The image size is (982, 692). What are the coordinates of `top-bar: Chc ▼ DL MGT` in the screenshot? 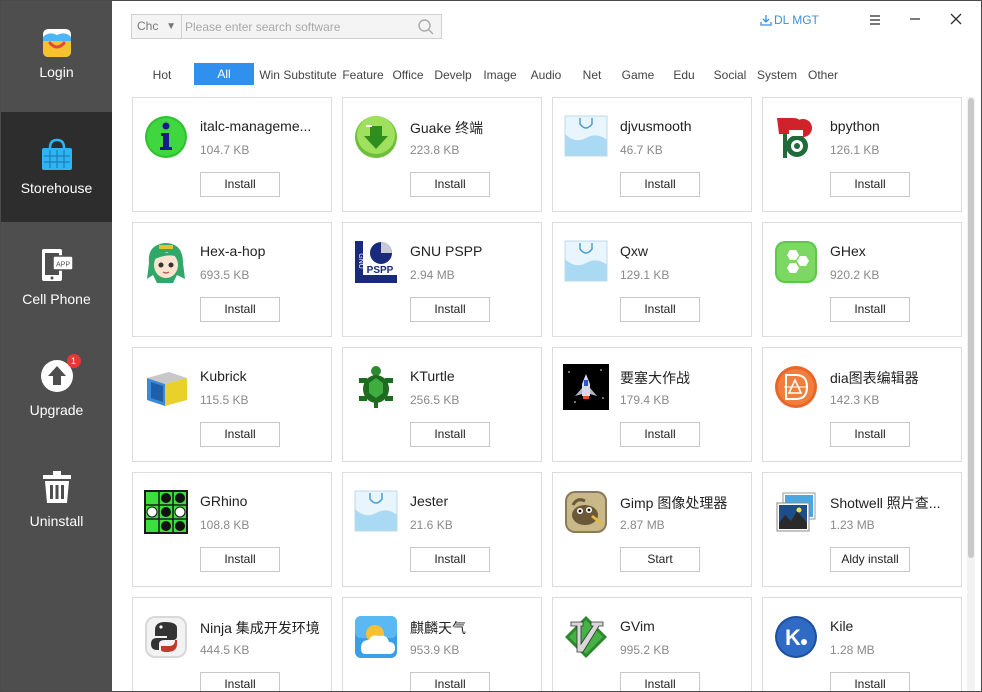 It's located at (546, 26).